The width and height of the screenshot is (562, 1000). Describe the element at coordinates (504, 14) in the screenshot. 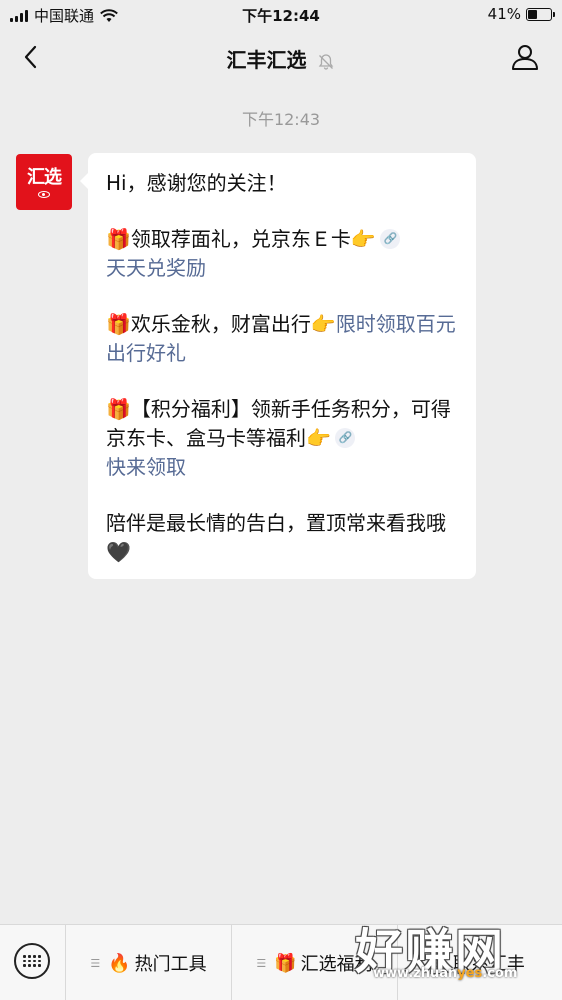

I see `battery-percent: 41%` at that location.